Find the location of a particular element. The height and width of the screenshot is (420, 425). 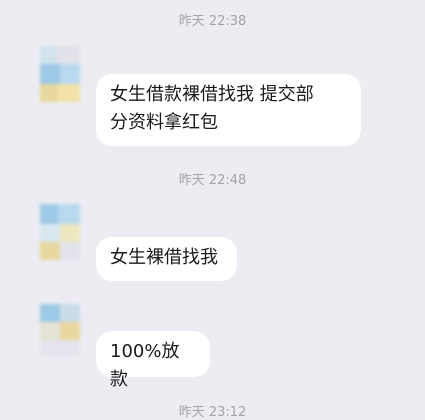

message-text: 女生裸借找我 is located at coordinates (164, 257).